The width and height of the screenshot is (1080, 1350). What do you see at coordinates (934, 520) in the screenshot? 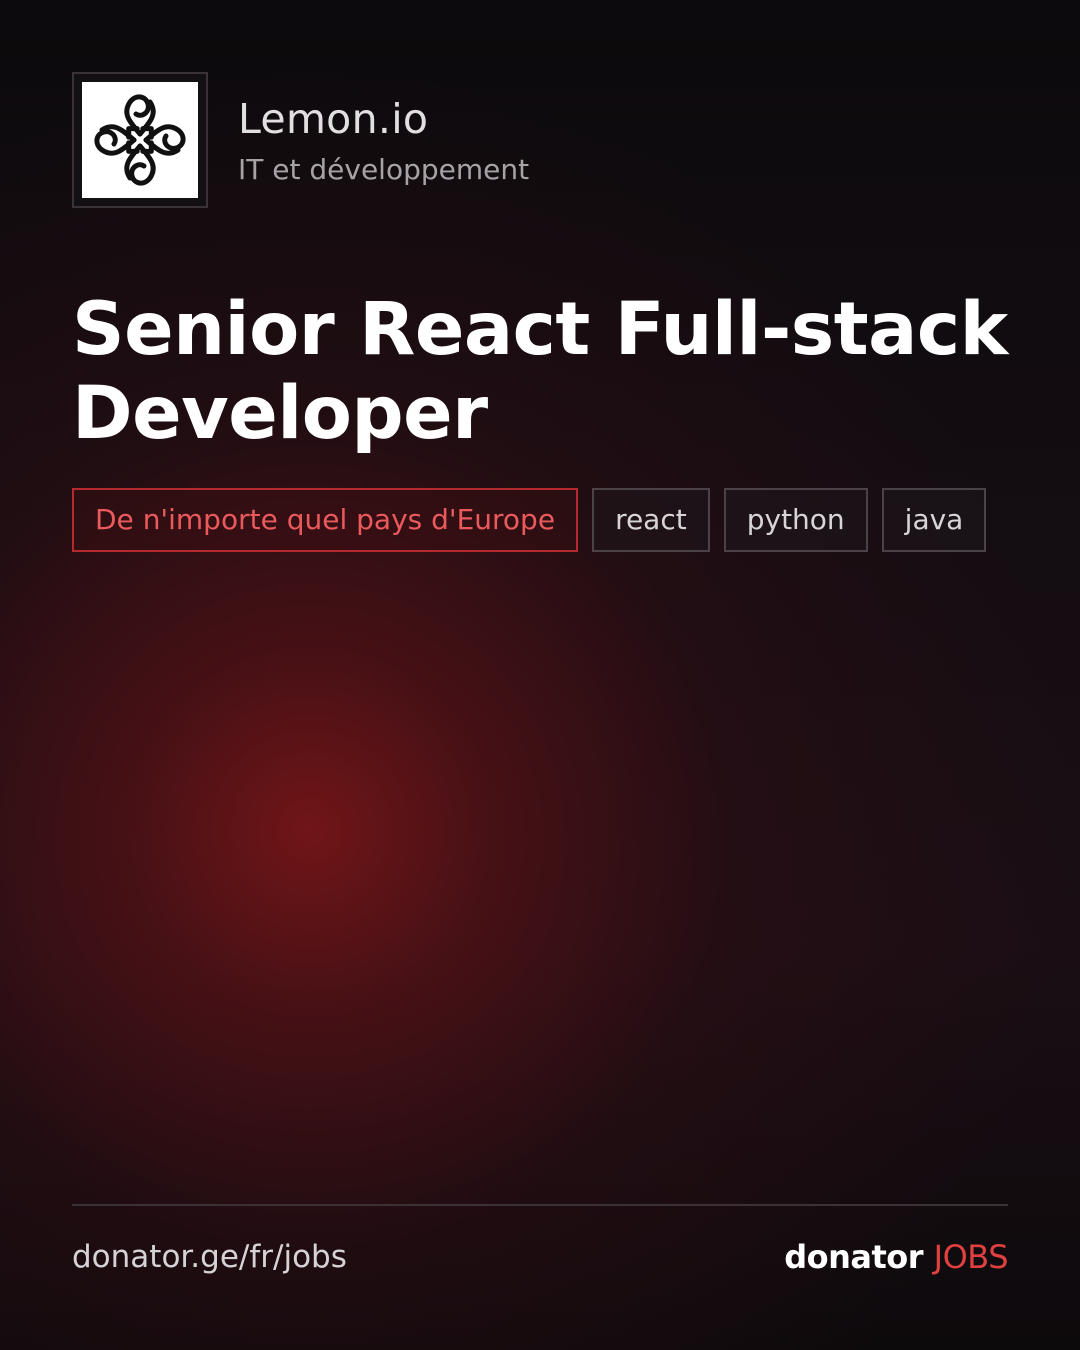
I see `tag-skill-java: java` at bounding box center [934, 520].